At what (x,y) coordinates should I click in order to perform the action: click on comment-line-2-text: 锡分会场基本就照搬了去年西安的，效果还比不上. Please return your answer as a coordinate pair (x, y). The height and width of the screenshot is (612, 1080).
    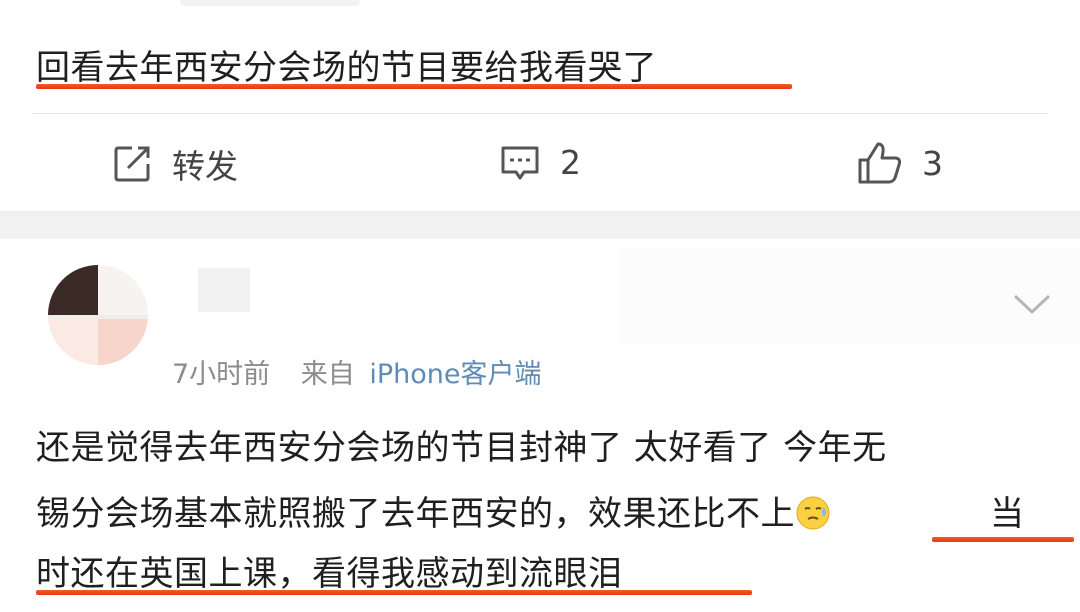
    Looking at the image, I should click on (415, 514).